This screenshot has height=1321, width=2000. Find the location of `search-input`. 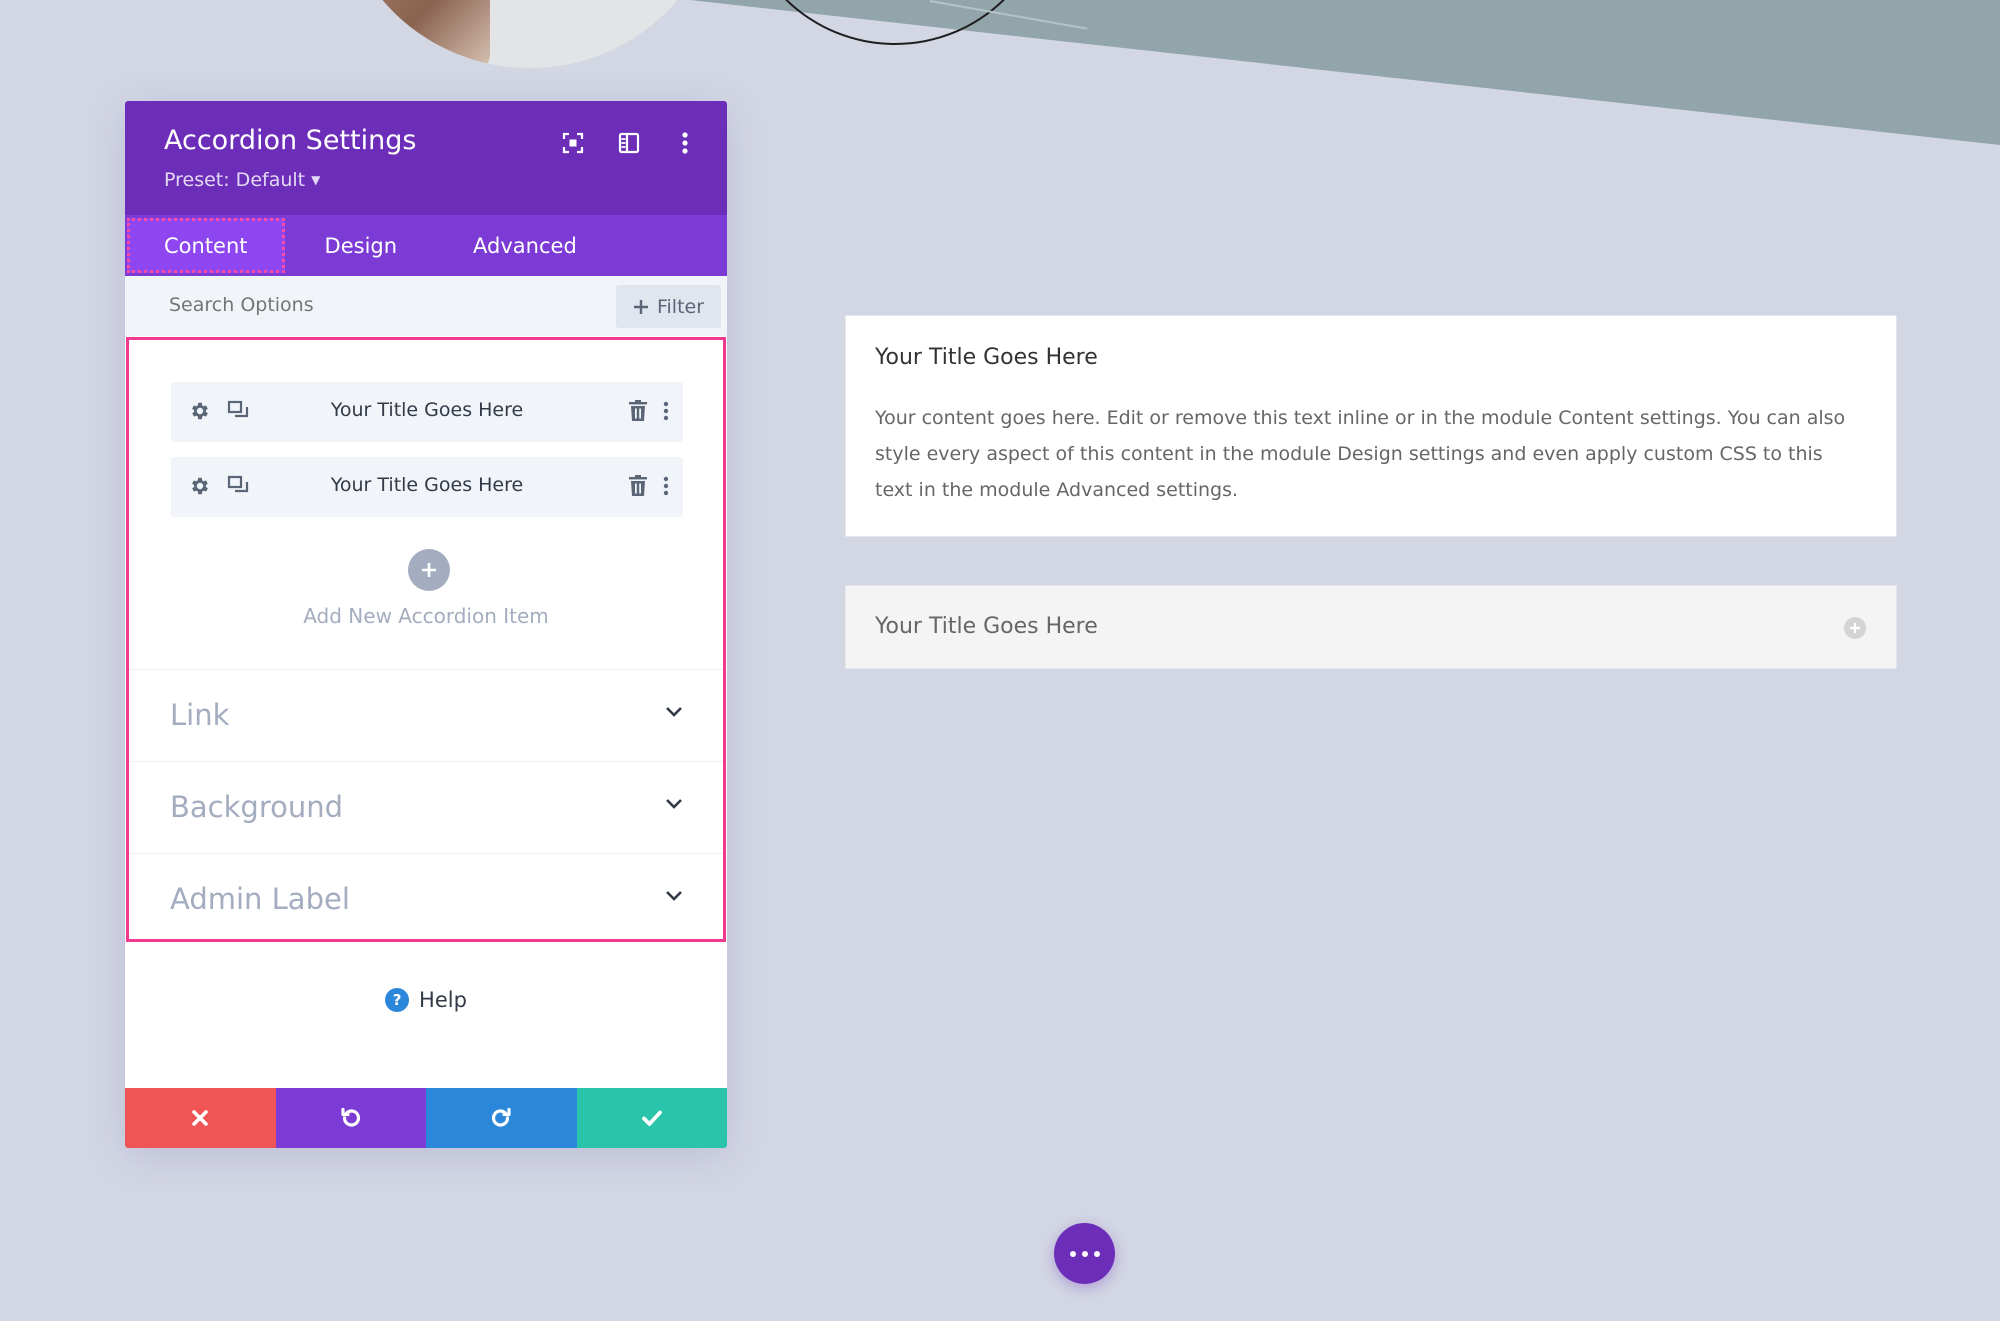

search-input is located at coordinates (359, 305).